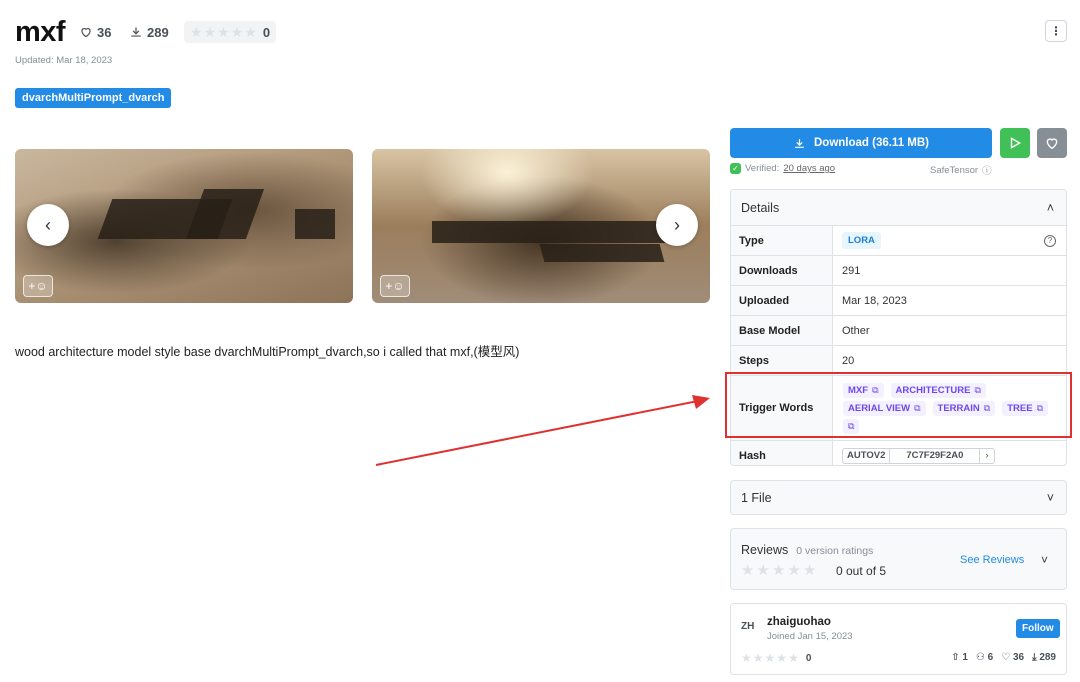 Image resolution: width=1080 pixels, height=682 pixels. What do you see at coordinates (1050, 240) in the screenshot?
I see `help-icon: ?` at bounding box center [1050, 240].